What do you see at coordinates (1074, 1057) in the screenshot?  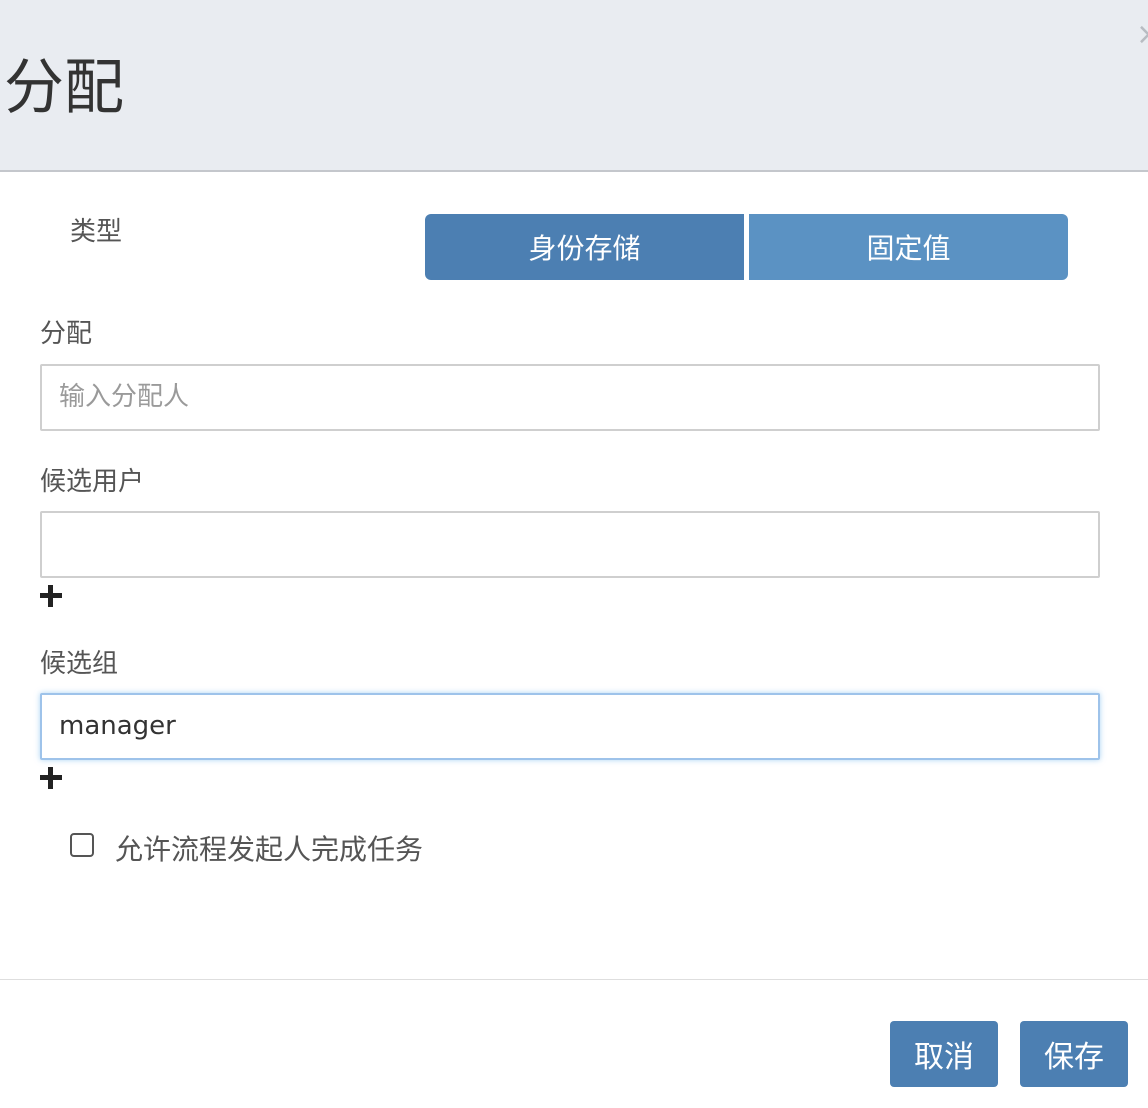 I see `save-button-label: 保存` at bounding box center [1074, 1057].